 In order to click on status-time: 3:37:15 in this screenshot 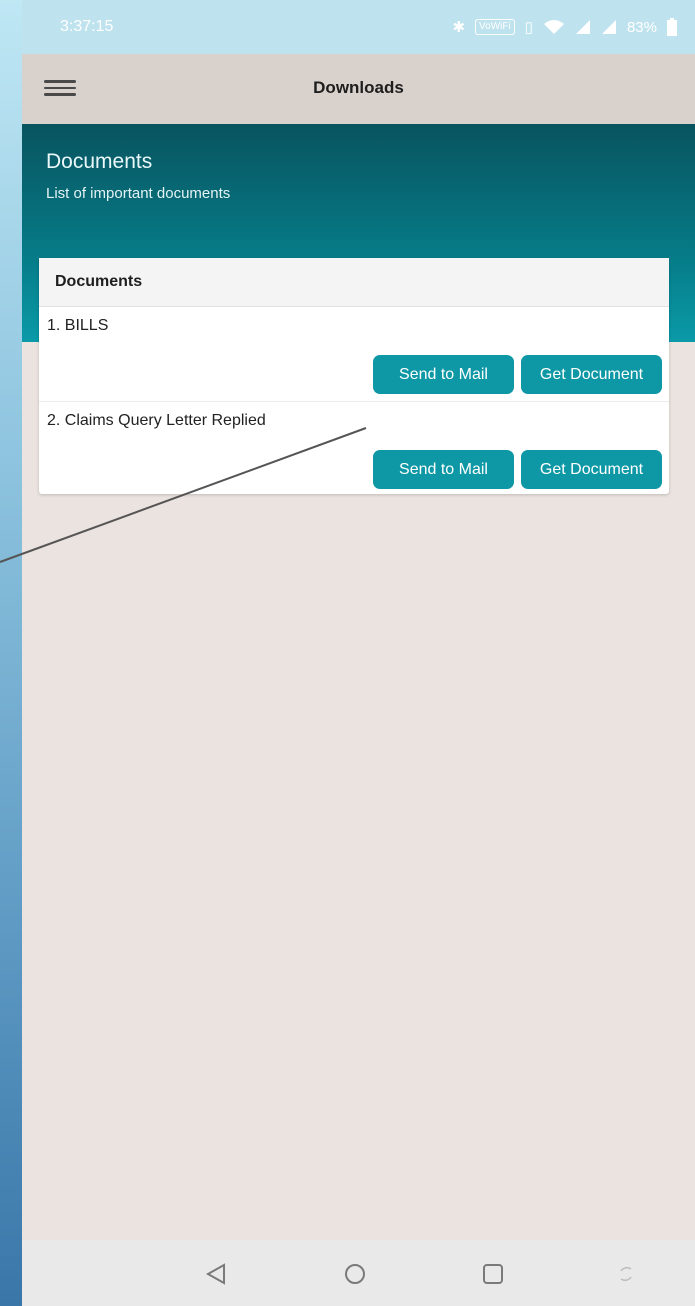, I will do `click(87, 26)`.